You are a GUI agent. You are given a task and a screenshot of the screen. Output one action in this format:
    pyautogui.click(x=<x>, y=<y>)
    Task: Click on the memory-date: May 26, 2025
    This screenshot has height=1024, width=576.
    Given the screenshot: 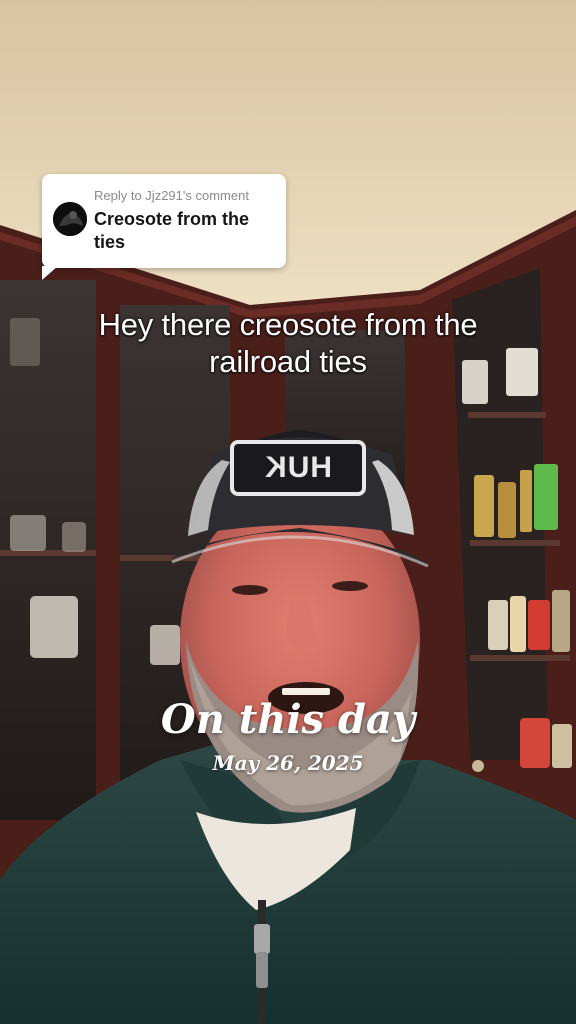 What is the action you would take?
    pyautogui.click(x=288, y=763)
    